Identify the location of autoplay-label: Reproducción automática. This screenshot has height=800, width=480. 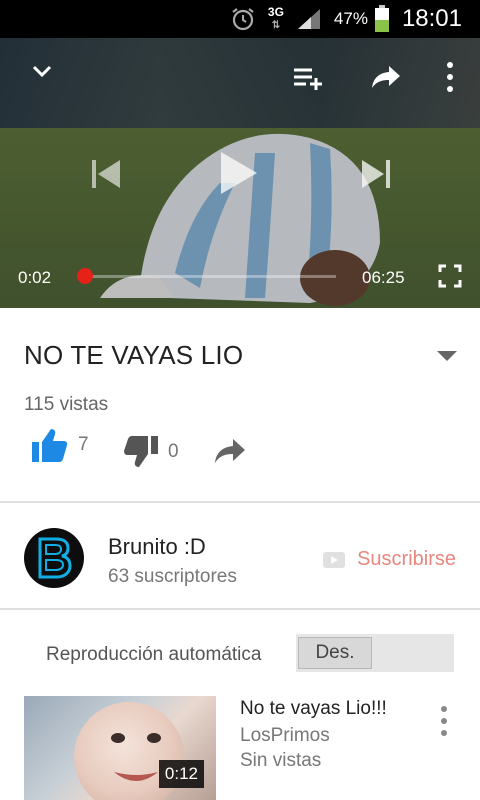
(154, 654).